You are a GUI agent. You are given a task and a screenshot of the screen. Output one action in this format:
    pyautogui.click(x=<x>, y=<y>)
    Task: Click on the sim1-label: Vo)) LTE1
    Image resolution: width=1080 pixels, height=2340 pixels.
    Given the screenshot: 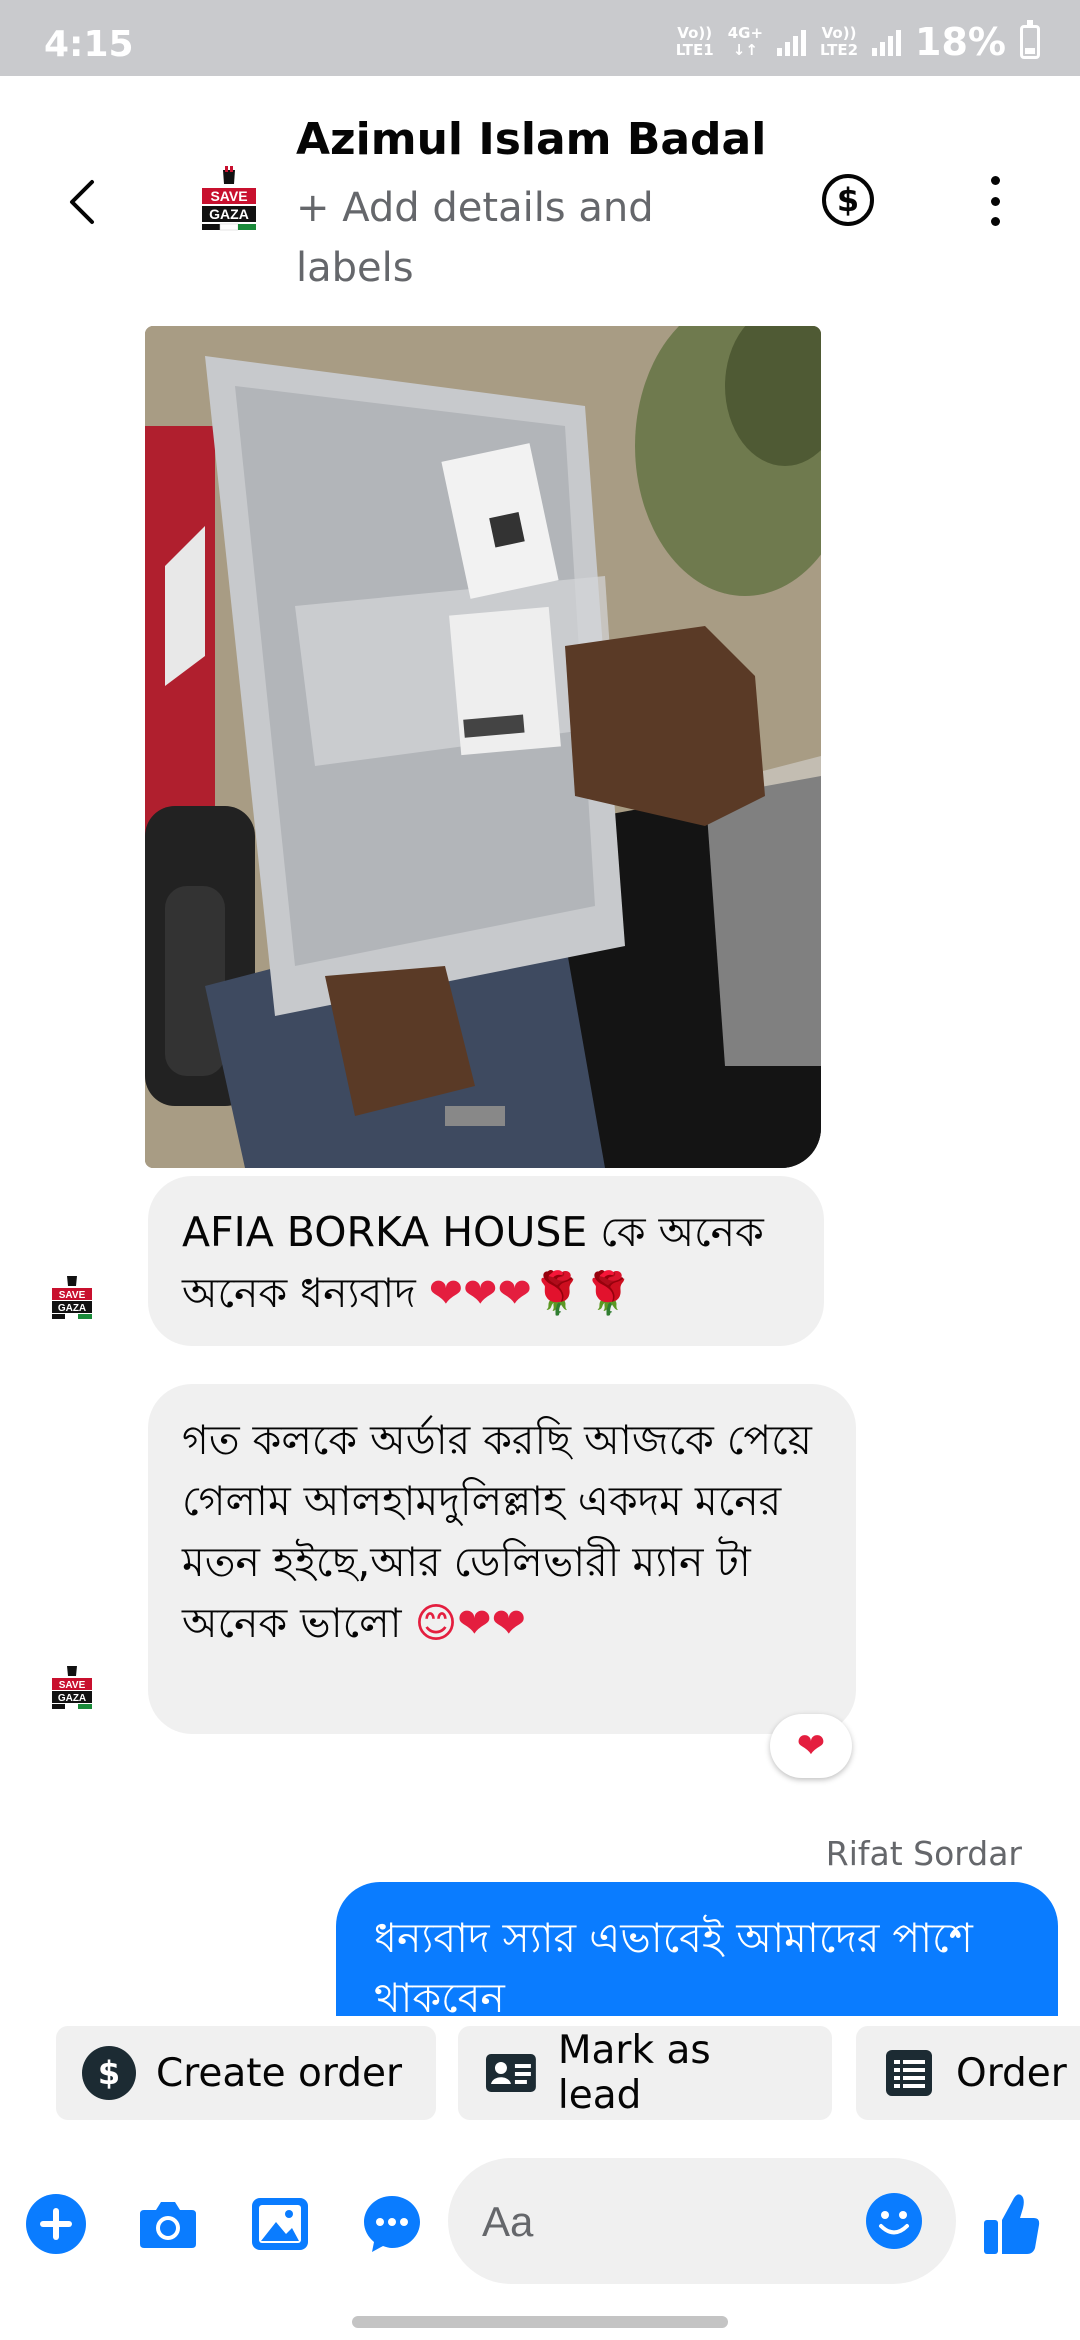 What is the action you would take?
    pyautogui.click(x=694, y=41)
    